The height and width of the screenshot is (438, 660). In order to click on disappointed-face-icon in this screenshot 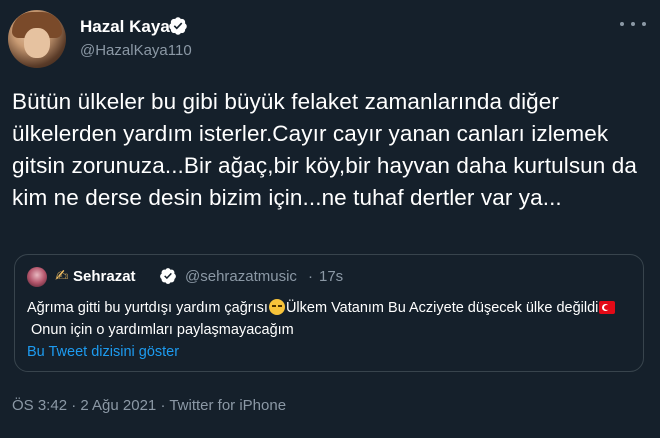, I will do `click(276, 307)`.